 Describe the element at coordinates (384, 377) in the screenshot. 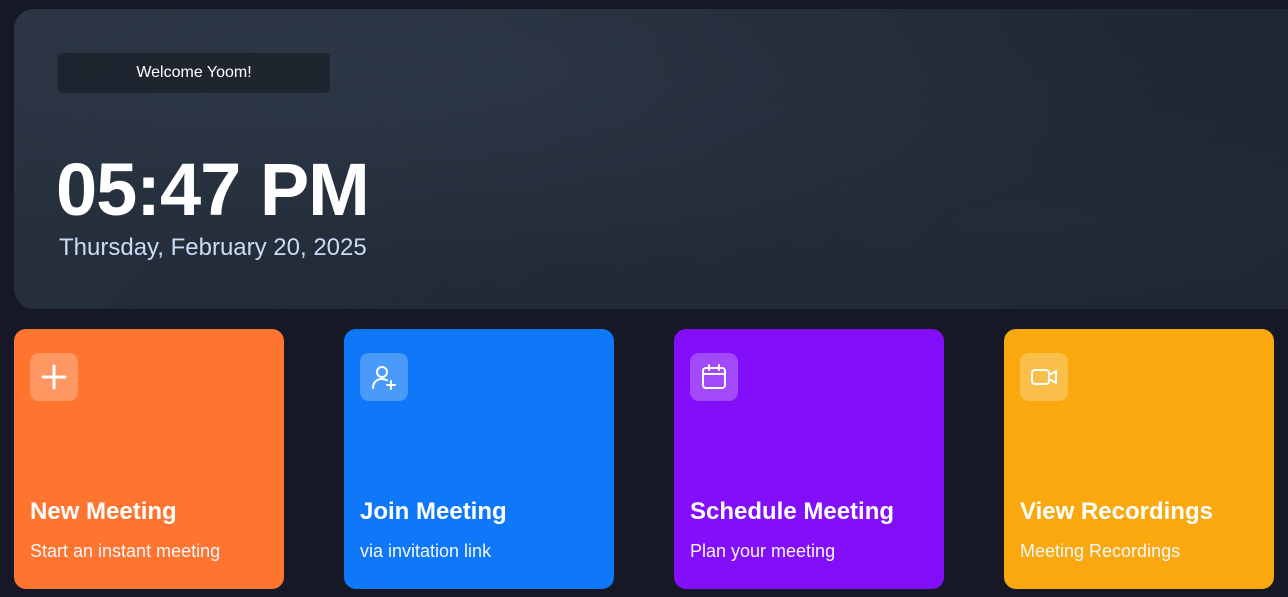

I see `user-add-icon` at that location.